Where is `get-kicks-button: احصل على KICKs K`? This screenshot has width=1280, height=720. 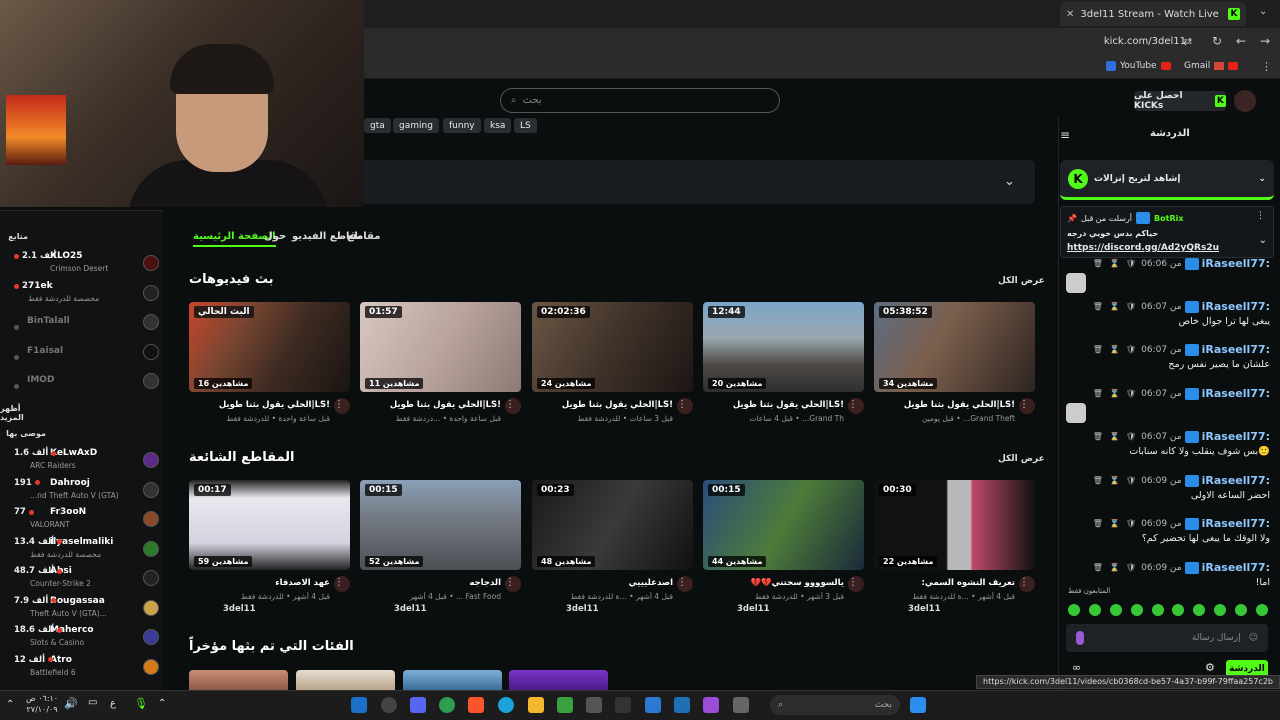
get-kicks-button: احصل على KICKs K is located at coordinates (1180, 101).